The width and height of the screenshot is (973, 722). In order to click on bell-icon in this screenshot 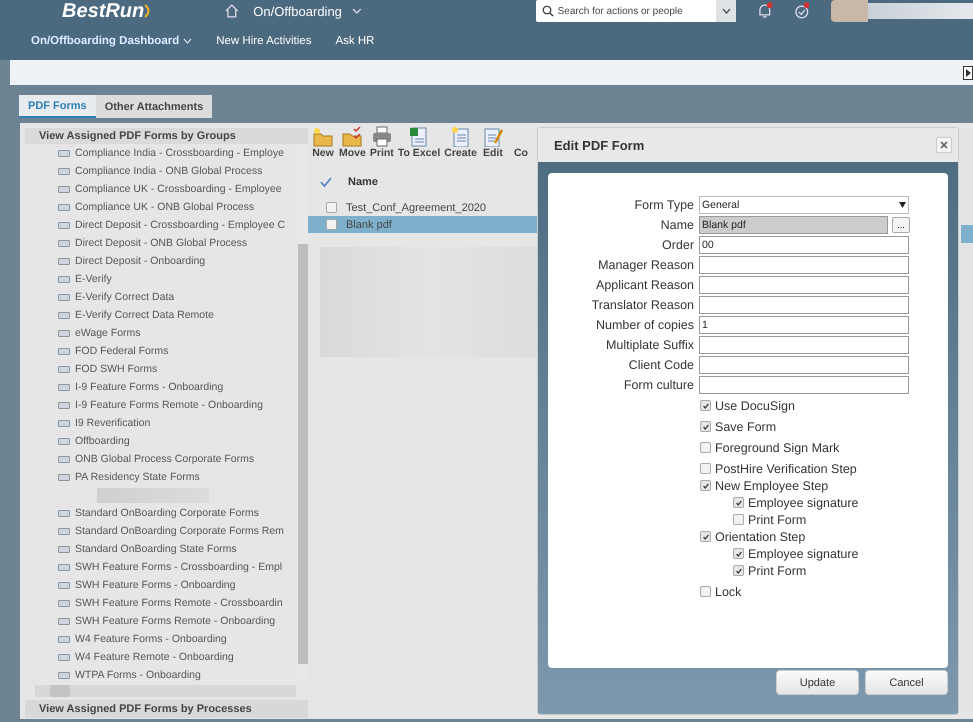, I will do `click(764, 11)`.